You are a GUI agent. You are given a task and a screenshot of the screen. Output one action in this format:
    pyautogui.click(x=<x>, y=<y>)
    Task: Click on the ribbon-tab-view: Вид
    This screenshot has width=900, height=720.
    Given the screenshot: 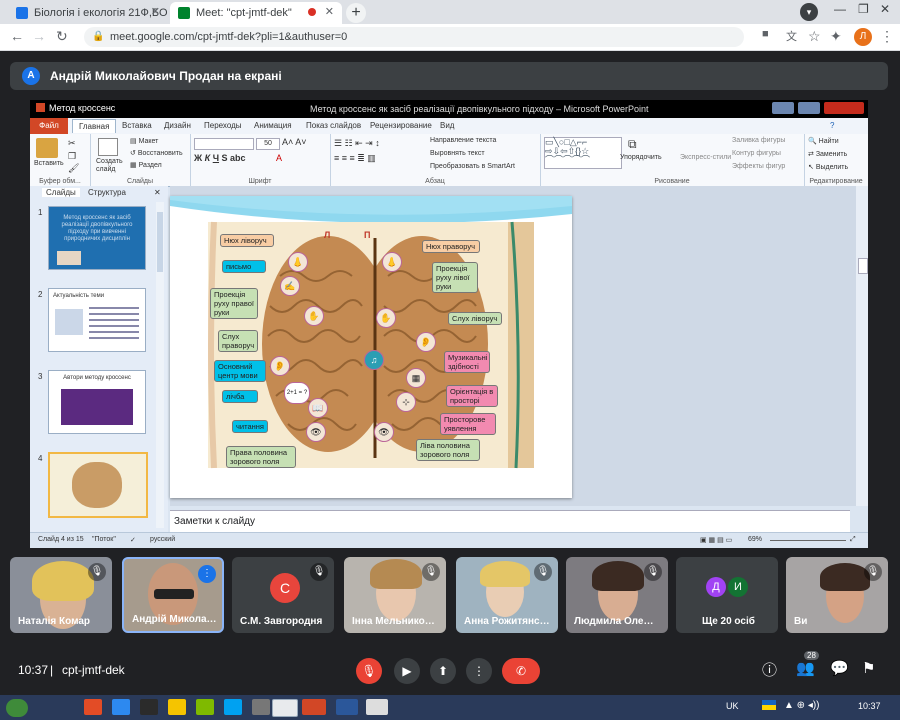 What is the action you would take?
    pyautogui.click(x=447, y=125)
    